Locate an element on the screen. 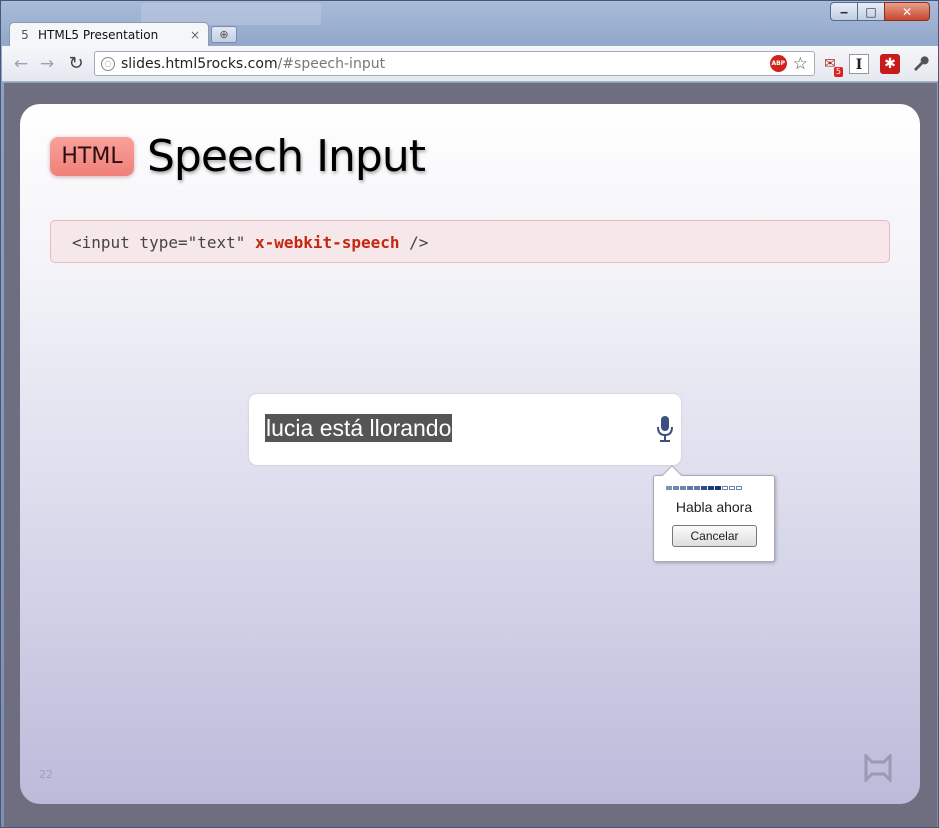 This screenshot has width=939, height=828. wrench-icon is located at coordinates (920, 64).